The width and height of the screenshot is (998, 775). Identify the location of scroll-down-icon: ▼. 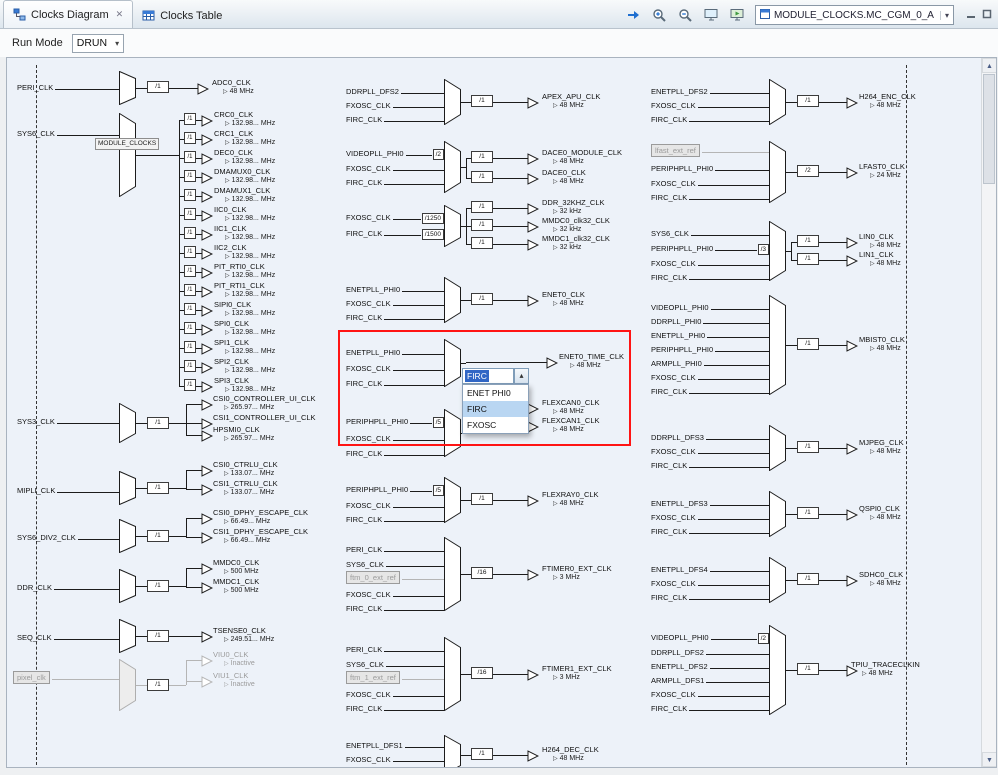
(989, 759).